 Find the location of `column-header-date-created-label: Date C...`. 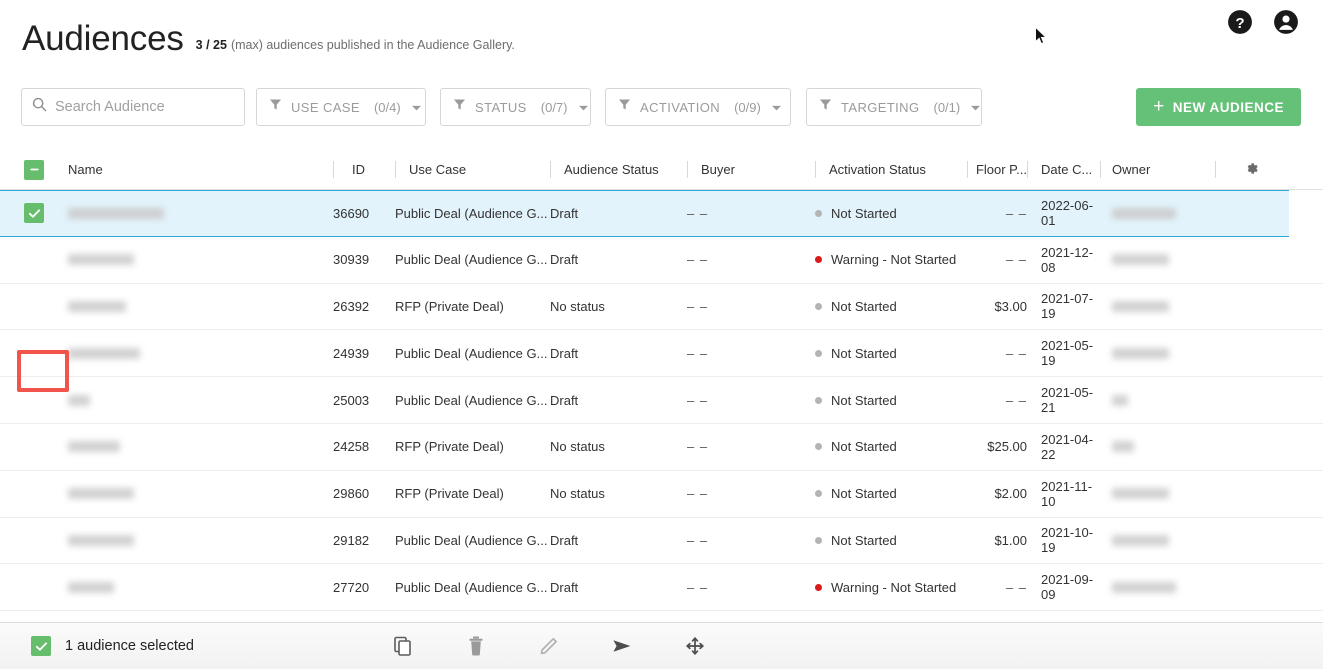

column-header-date-created-label: Date C... is located at coordinates (1067, 169).